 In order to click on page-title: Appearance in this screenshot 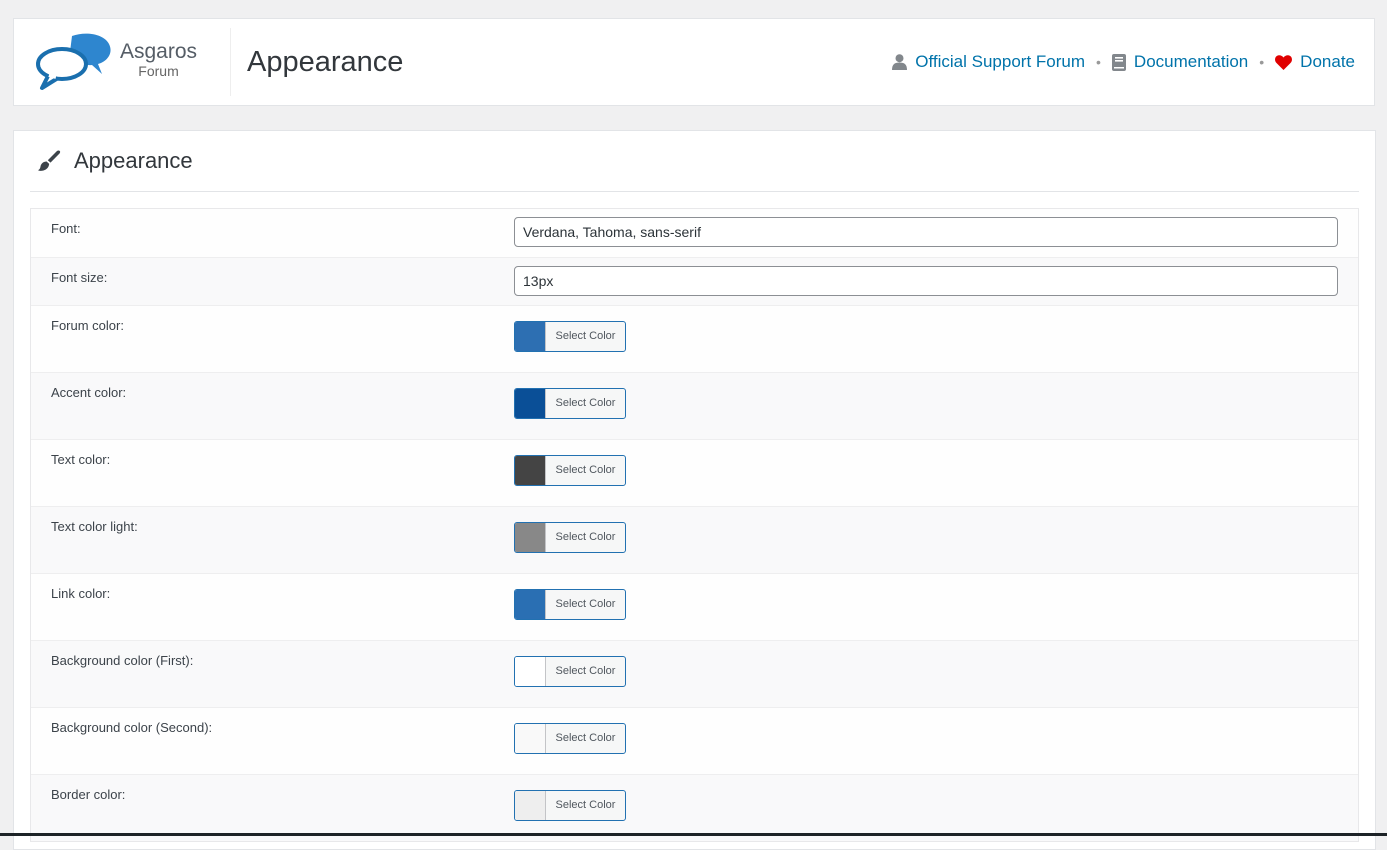, I will do `click(325, 61)`.